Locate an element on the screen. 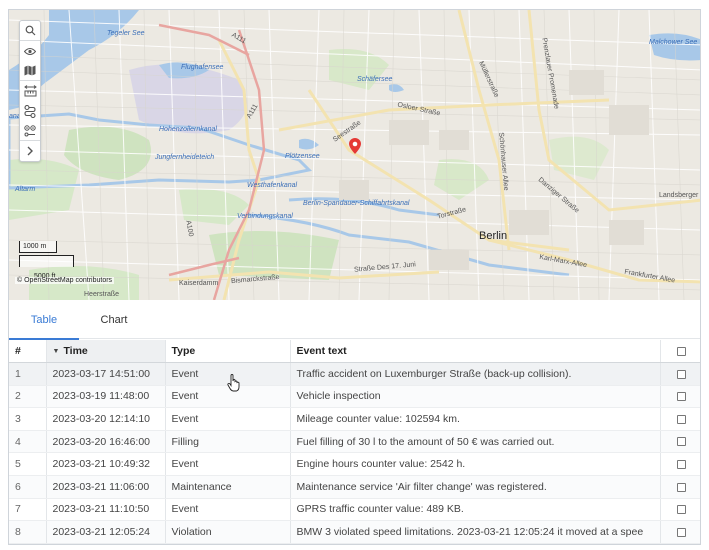 The image size is (709, 550). map-label-berlin: Berlin is located at coordinates (493, 236).